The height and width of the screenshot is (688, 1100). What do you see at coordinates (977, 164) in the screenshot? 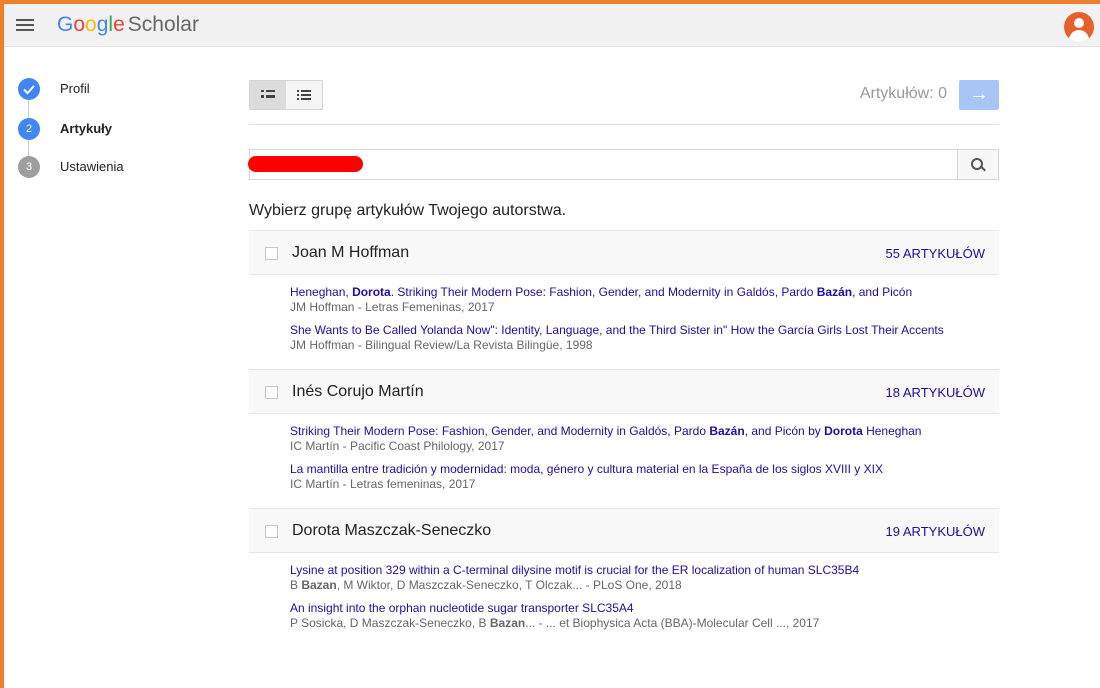
I see `search-button` at bounding box center [977, 164].